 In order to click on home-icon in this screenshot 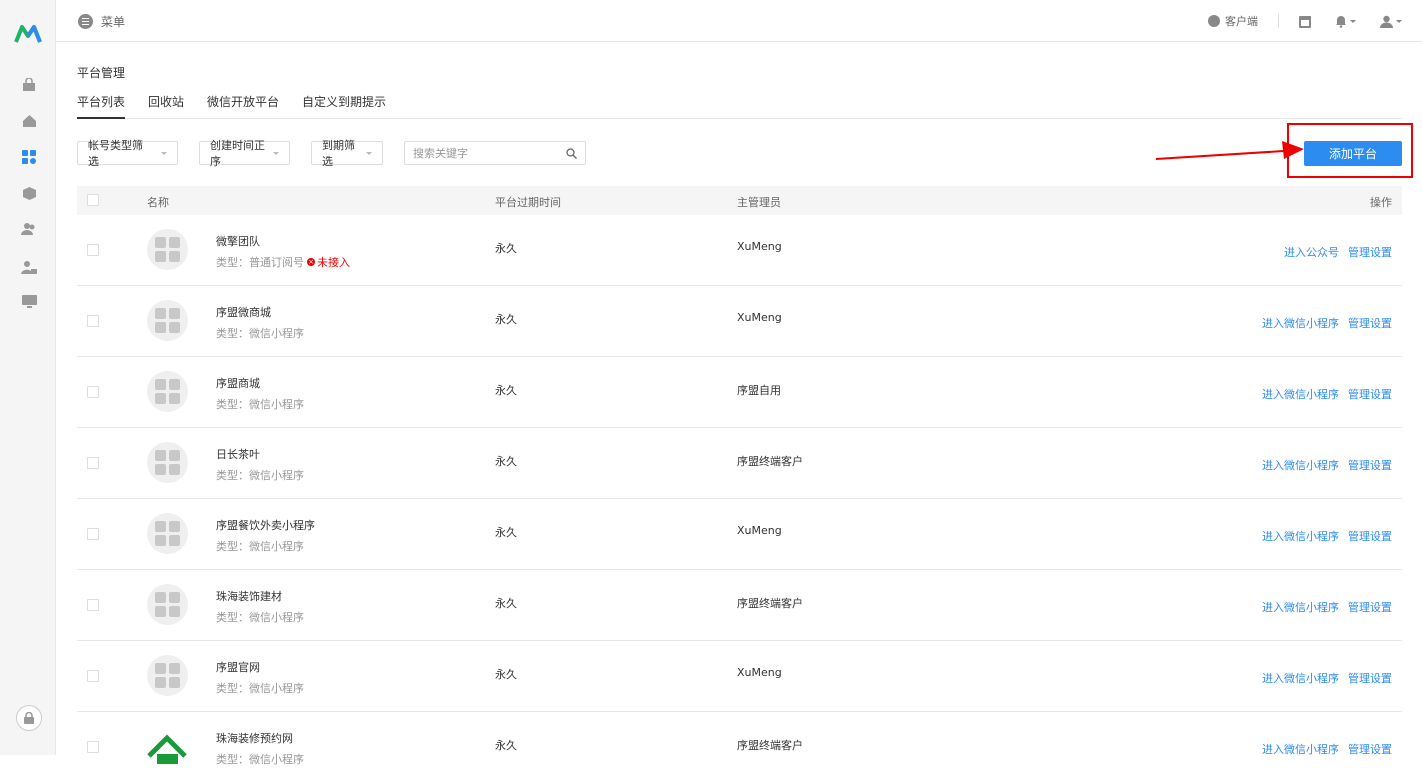, I will do `click(29, 121)`.